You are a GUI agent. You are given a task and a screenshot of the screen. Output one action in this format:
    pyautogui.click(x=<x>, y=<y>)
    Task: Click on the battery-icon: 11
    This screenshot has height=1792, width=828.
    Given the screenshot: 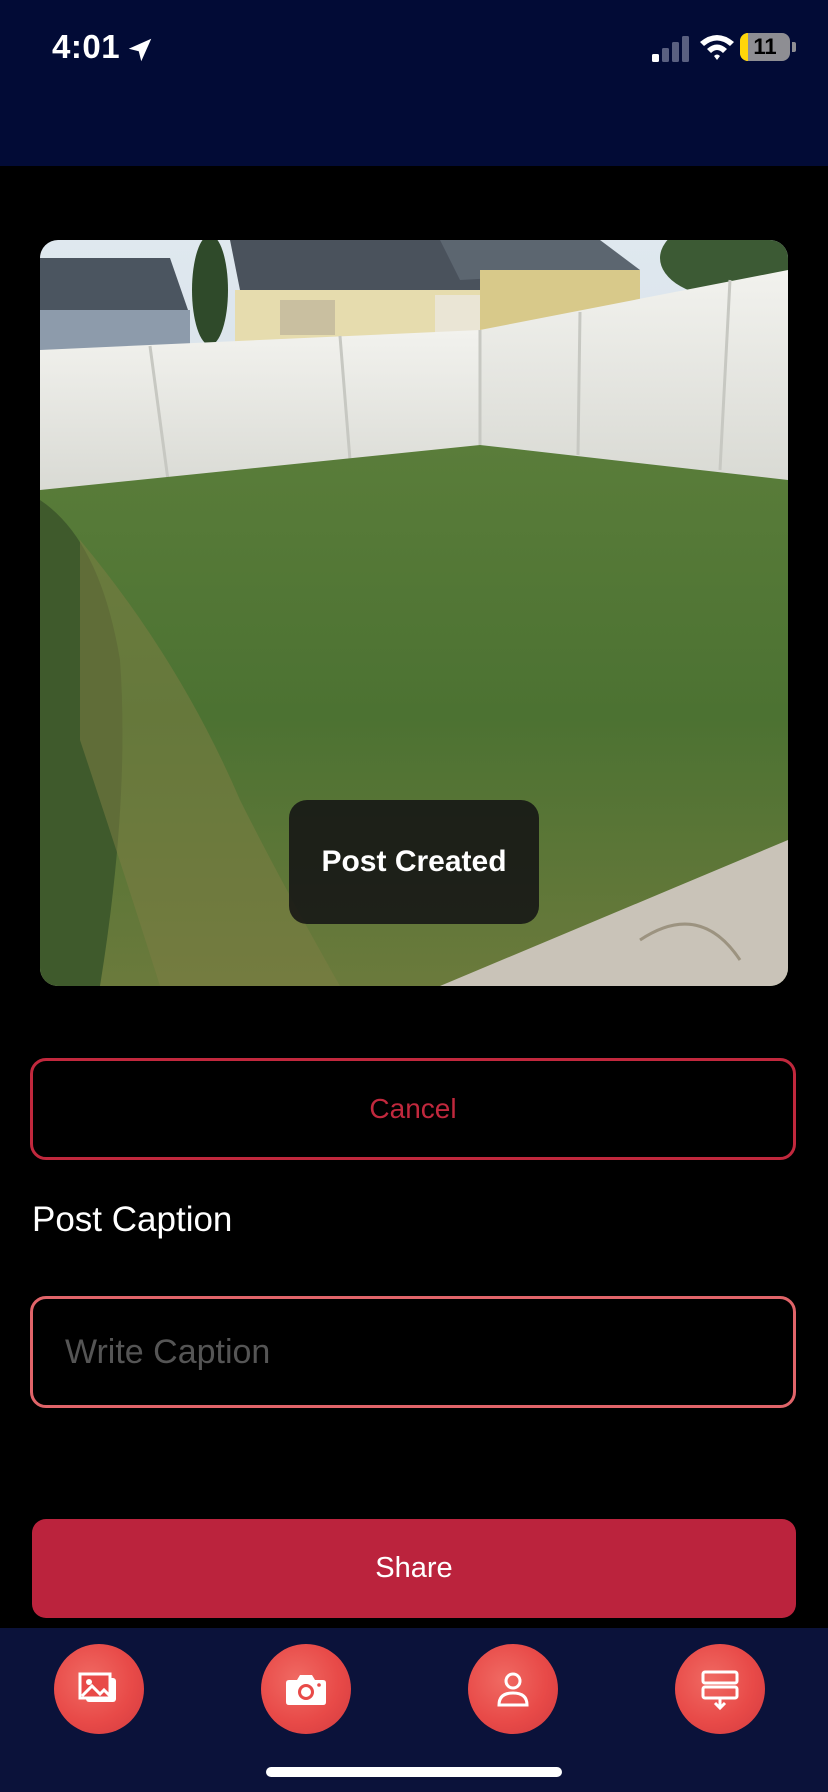 What is the action you would take?
    pyautogui.click(x=765, y=47)
    